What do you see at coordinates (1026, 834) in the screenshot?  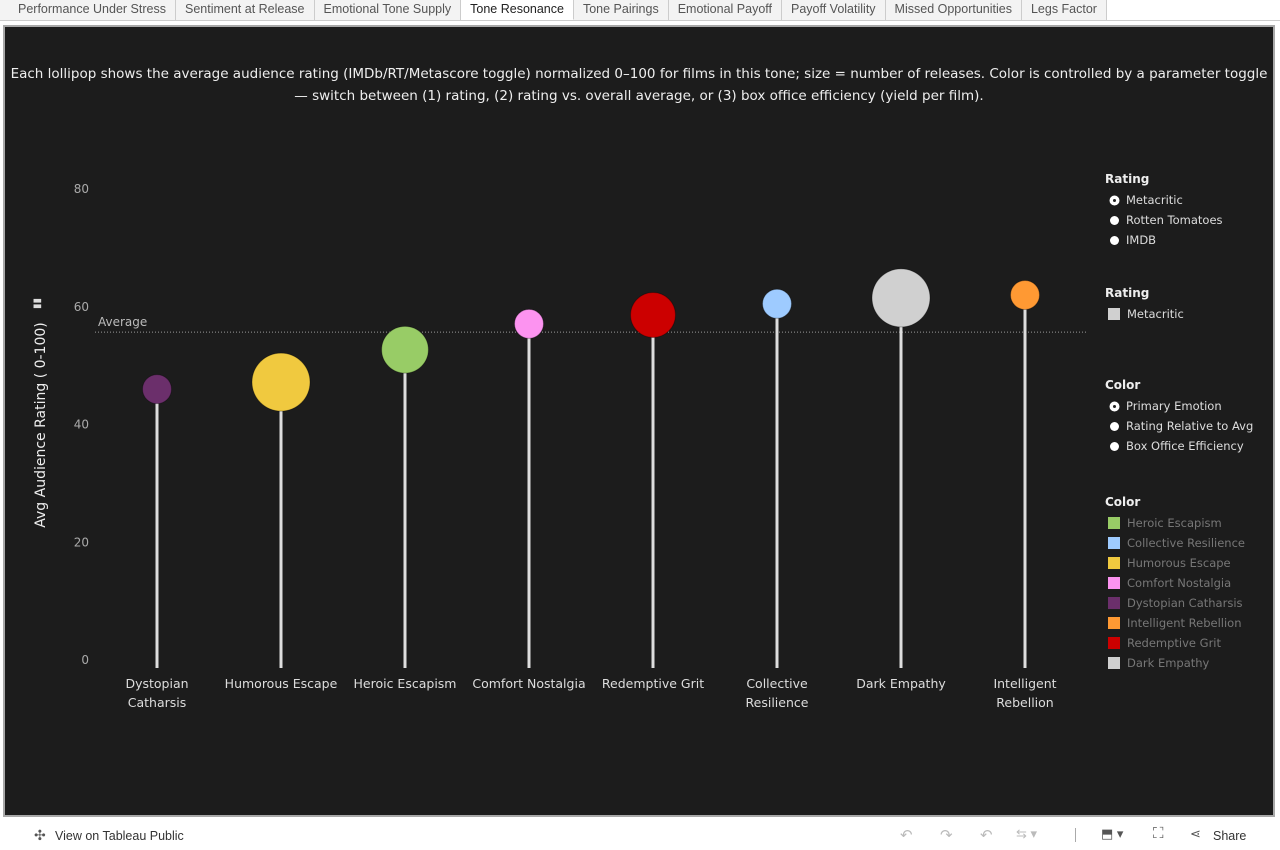 I see `refresh-icon: ⇆ ▾` at bounding box center [1026, 834].